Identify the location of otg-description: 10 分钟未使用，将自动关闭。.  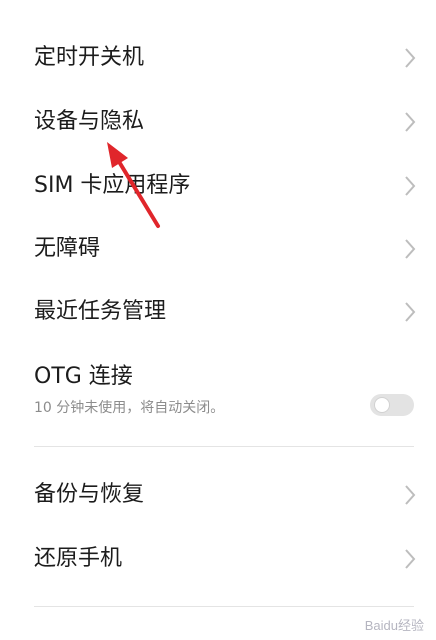
(129, 408).